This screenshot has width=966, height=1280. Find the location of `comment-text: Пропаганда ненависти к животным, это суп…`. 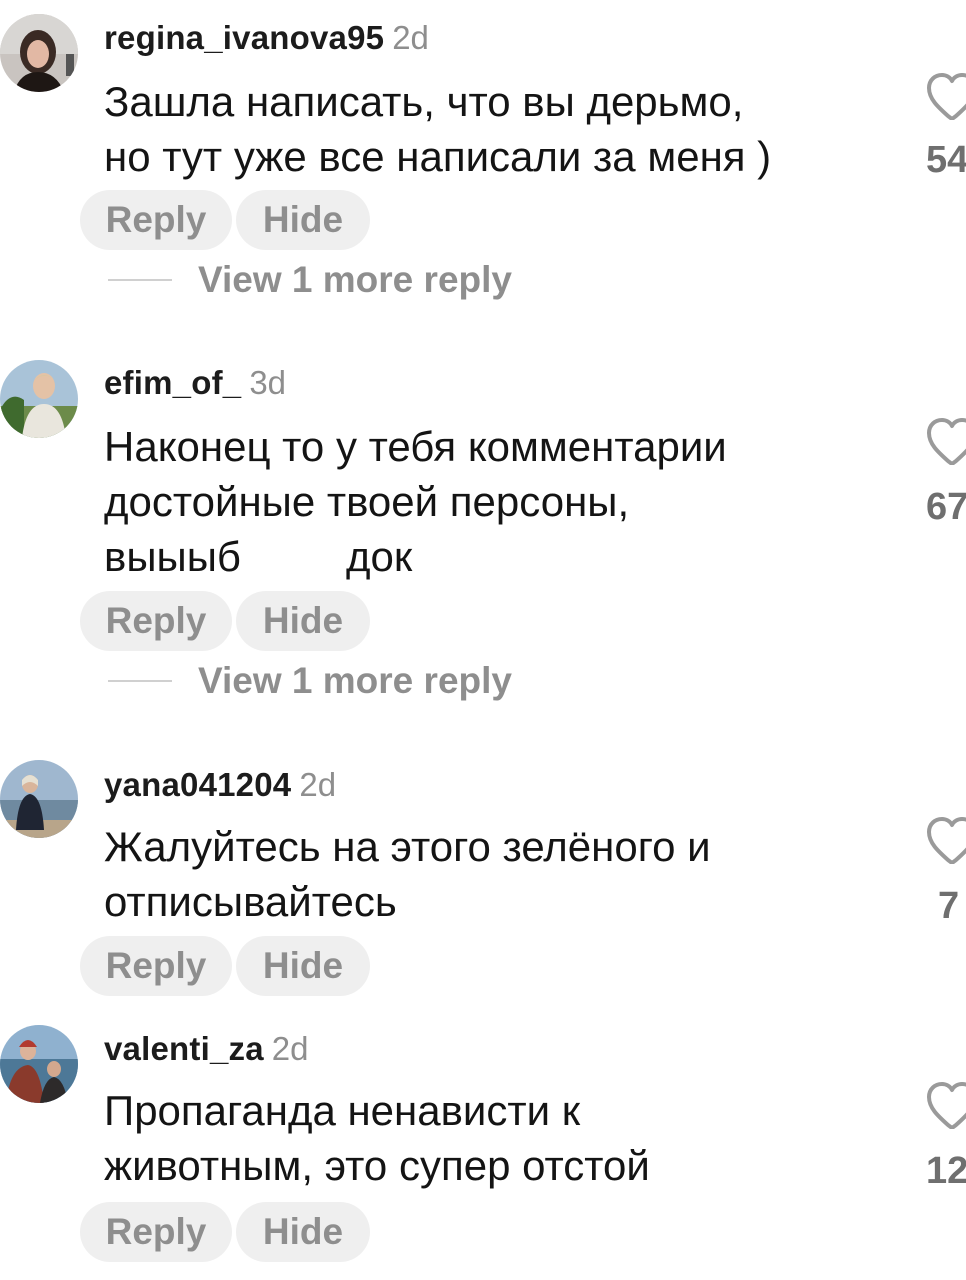

comment-text: Пропаганда ненависти к животным, это суп… is located at coordinates (377, 1138).